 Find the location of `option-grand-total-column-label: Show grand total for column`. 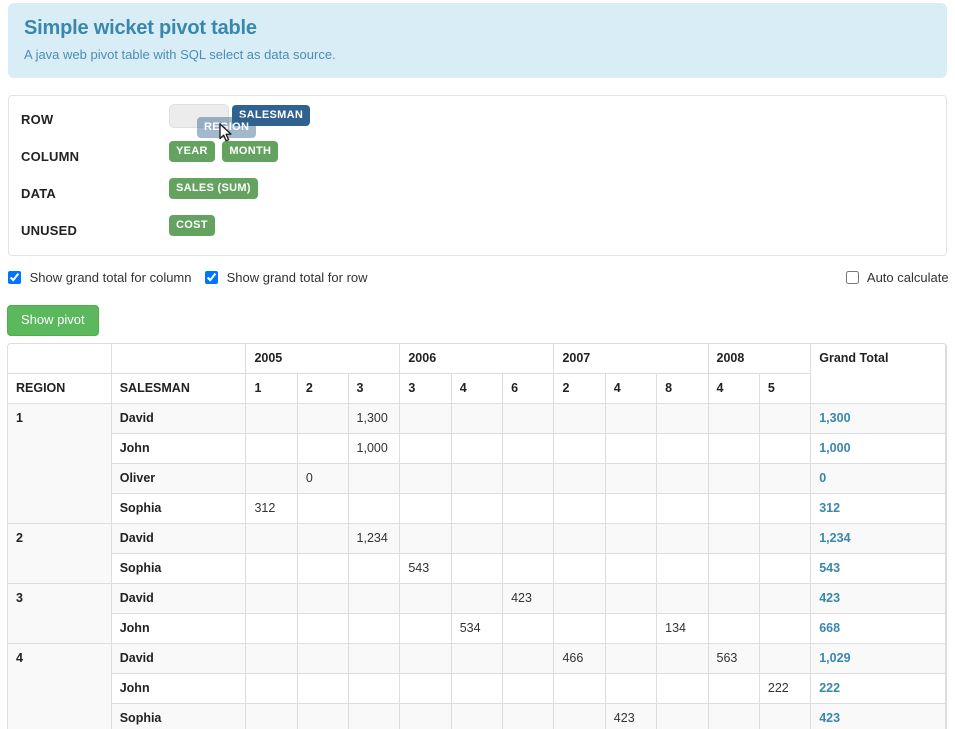

option-grand-total-column-label: Show grand total for column is located at coordinates (110, 277).